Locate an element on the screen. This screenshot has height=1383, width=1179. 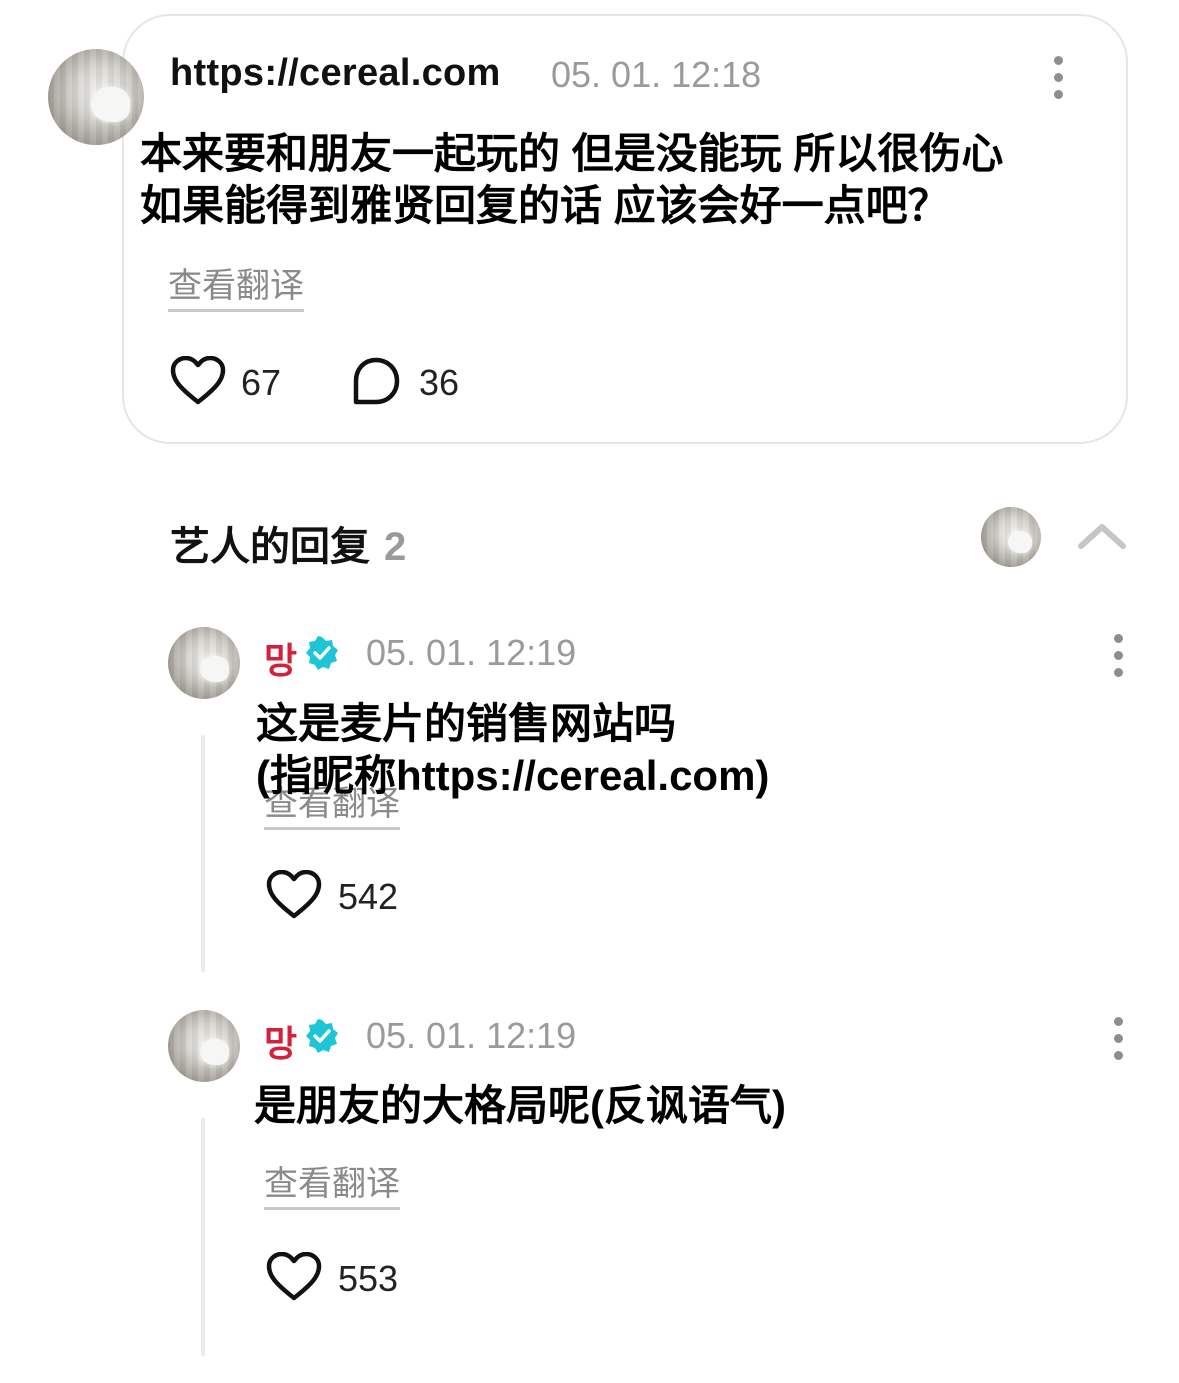
post-text-line2: 如果能得到雅贤回复的话 应该会好一点吧？ is located at coordinates (545, 205).